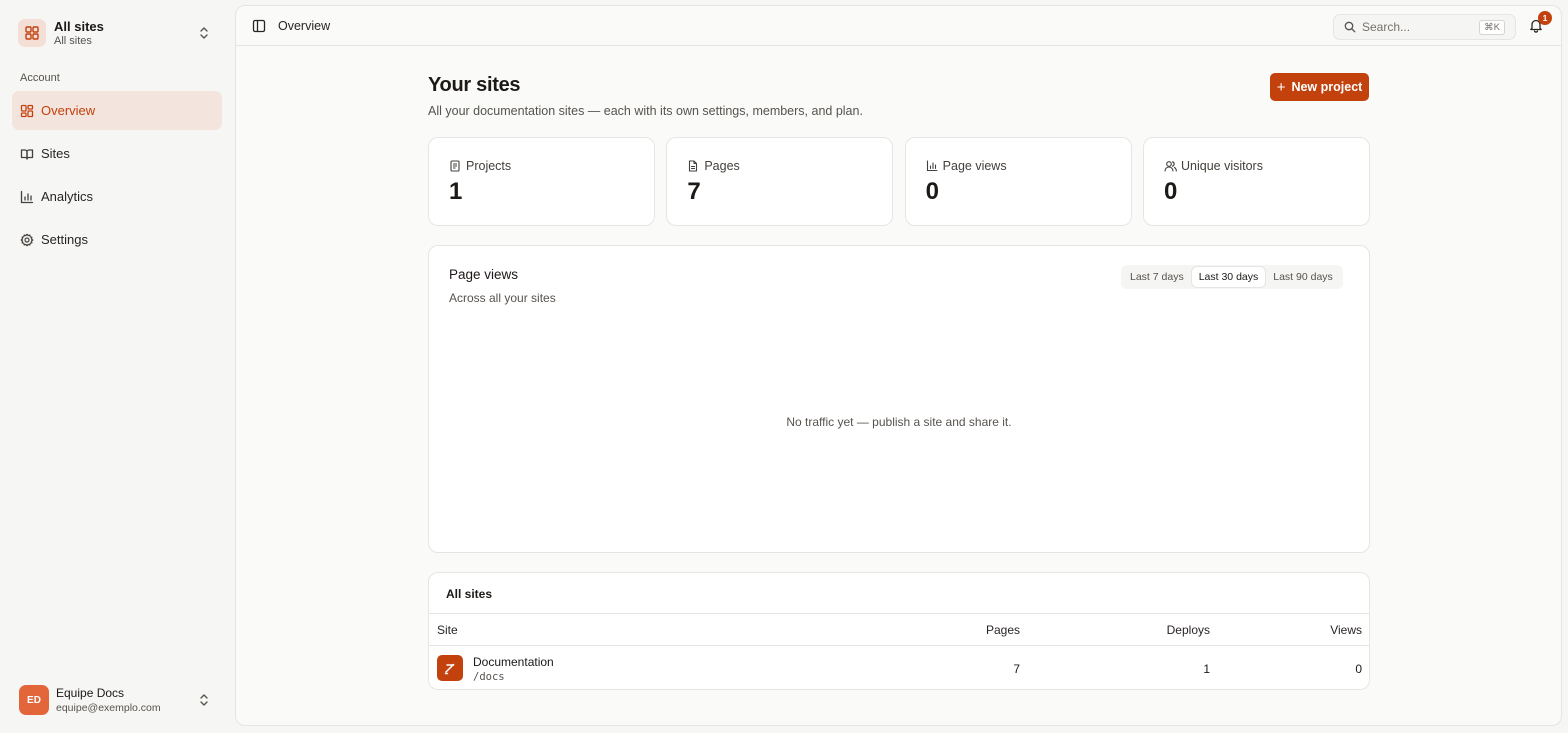  Describe the element at coordinates (450, 668) in the screenshot. I see `site-logo-icon` at that location.